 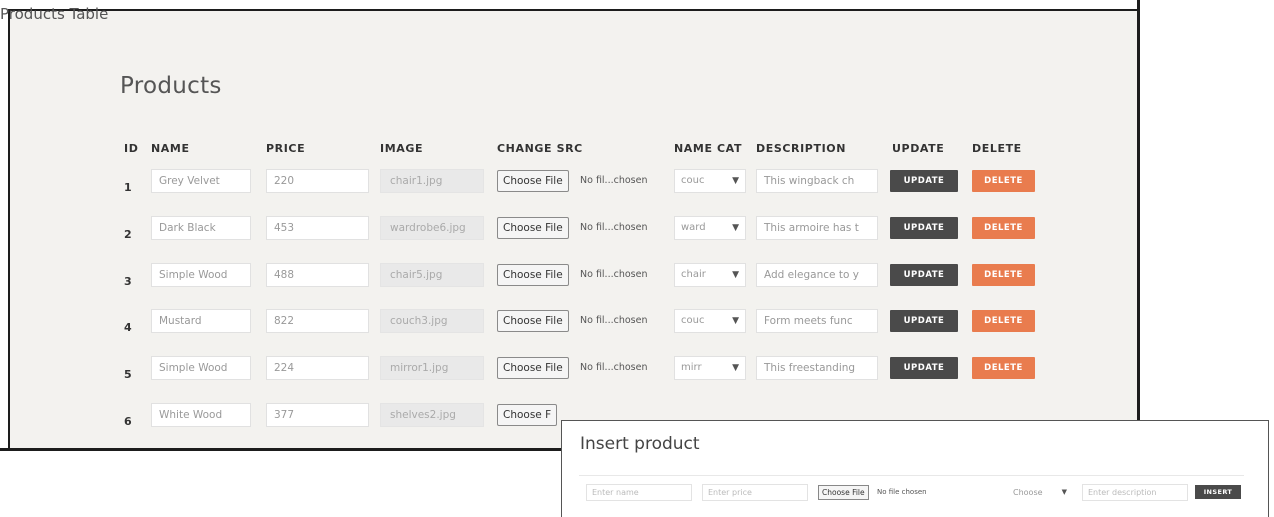 What do you see at coordinates (710, 228) in the screenshot?
I see `category-select: ward ▼` at bounding box center [710, 228].